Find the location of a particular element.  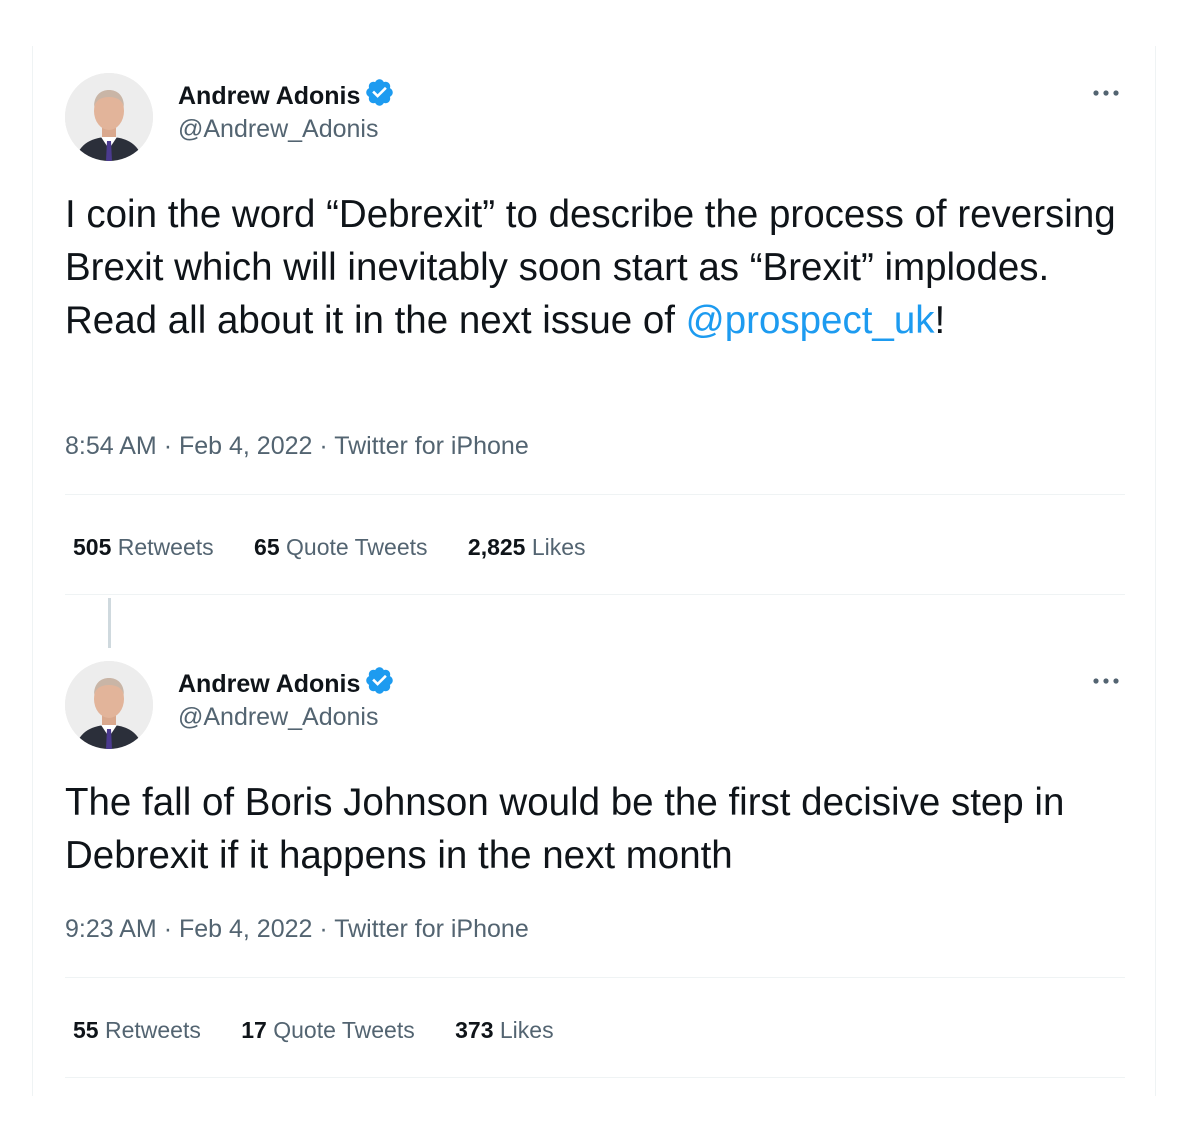

retweets-count: 505 is located at coordinates (92, 547).